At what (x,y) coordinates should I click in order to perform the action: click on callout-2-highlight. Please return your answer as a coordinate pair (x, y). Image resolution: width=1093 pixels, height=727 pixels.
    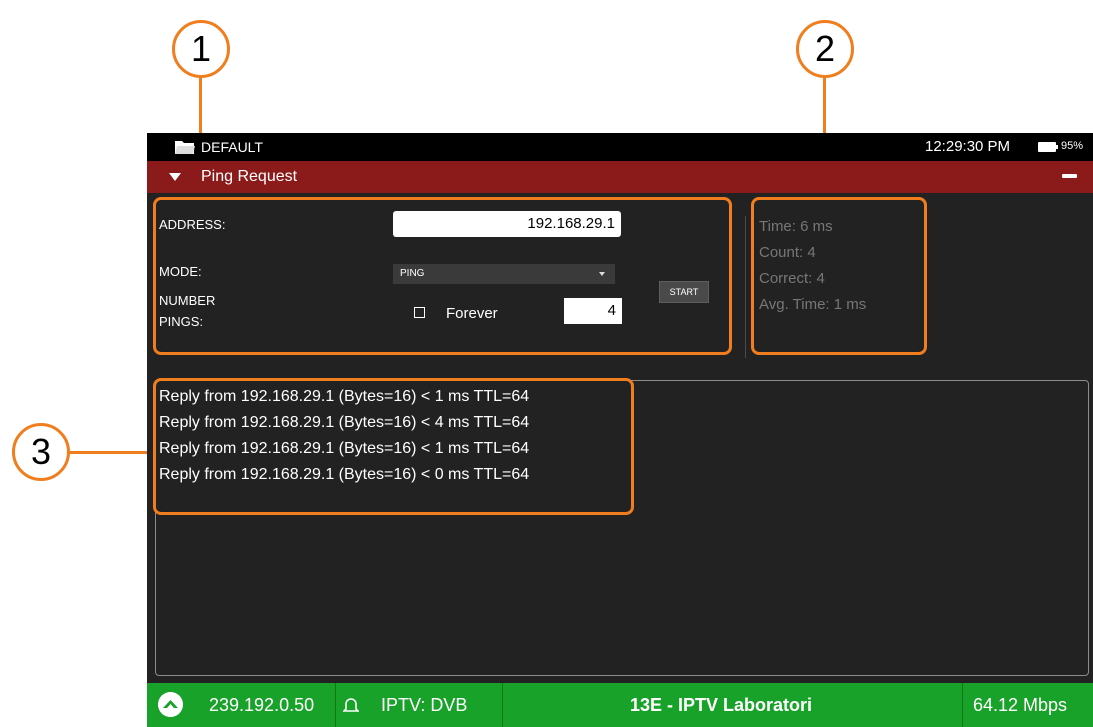
    Looking at the image, I should click on (839, 276).